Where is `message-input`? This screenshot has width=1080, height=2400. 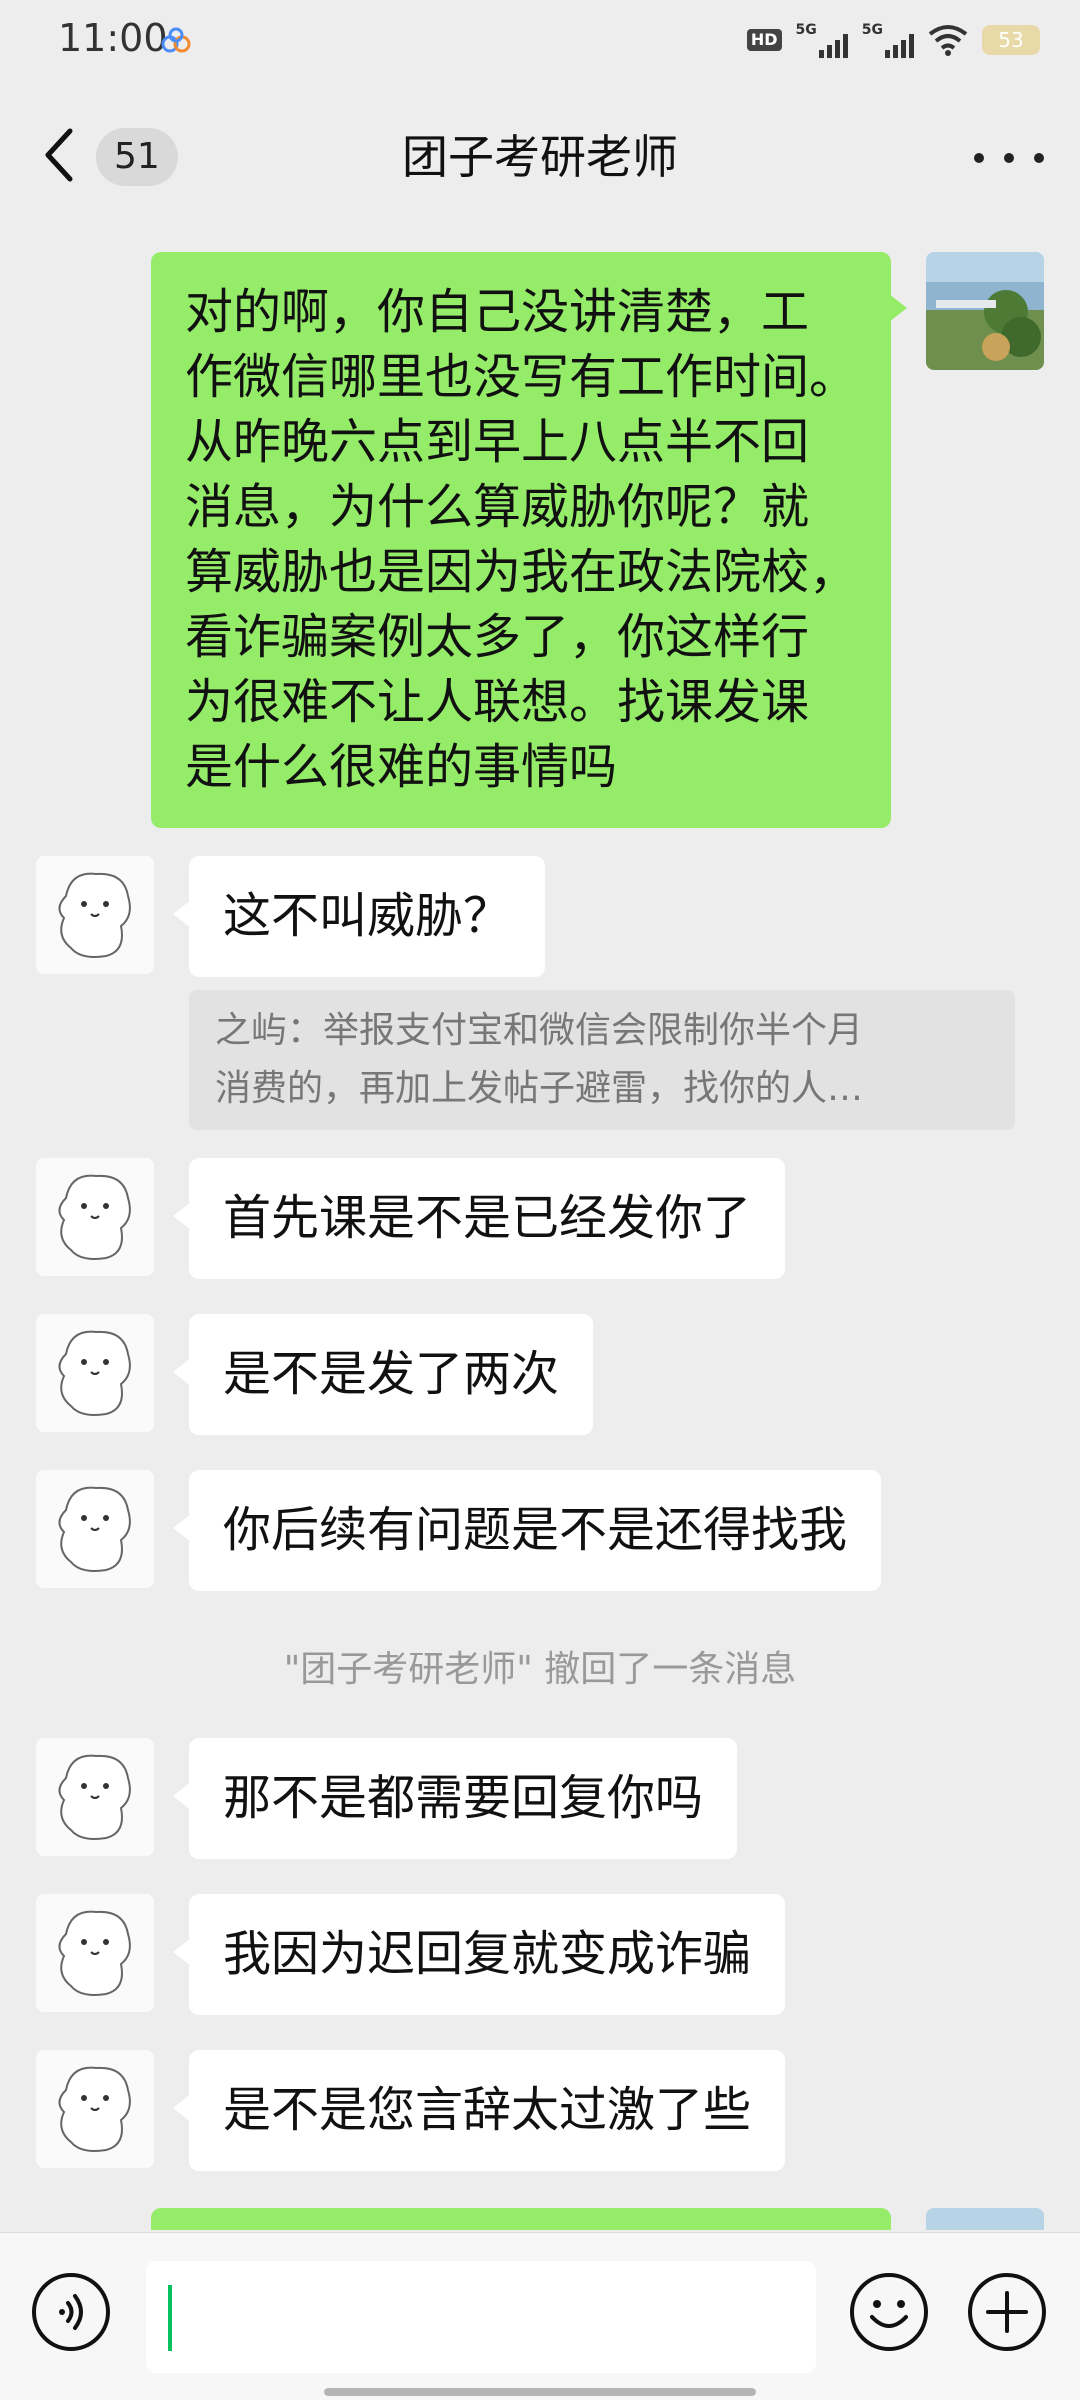 message-input is located at coordinates (481, 2317).